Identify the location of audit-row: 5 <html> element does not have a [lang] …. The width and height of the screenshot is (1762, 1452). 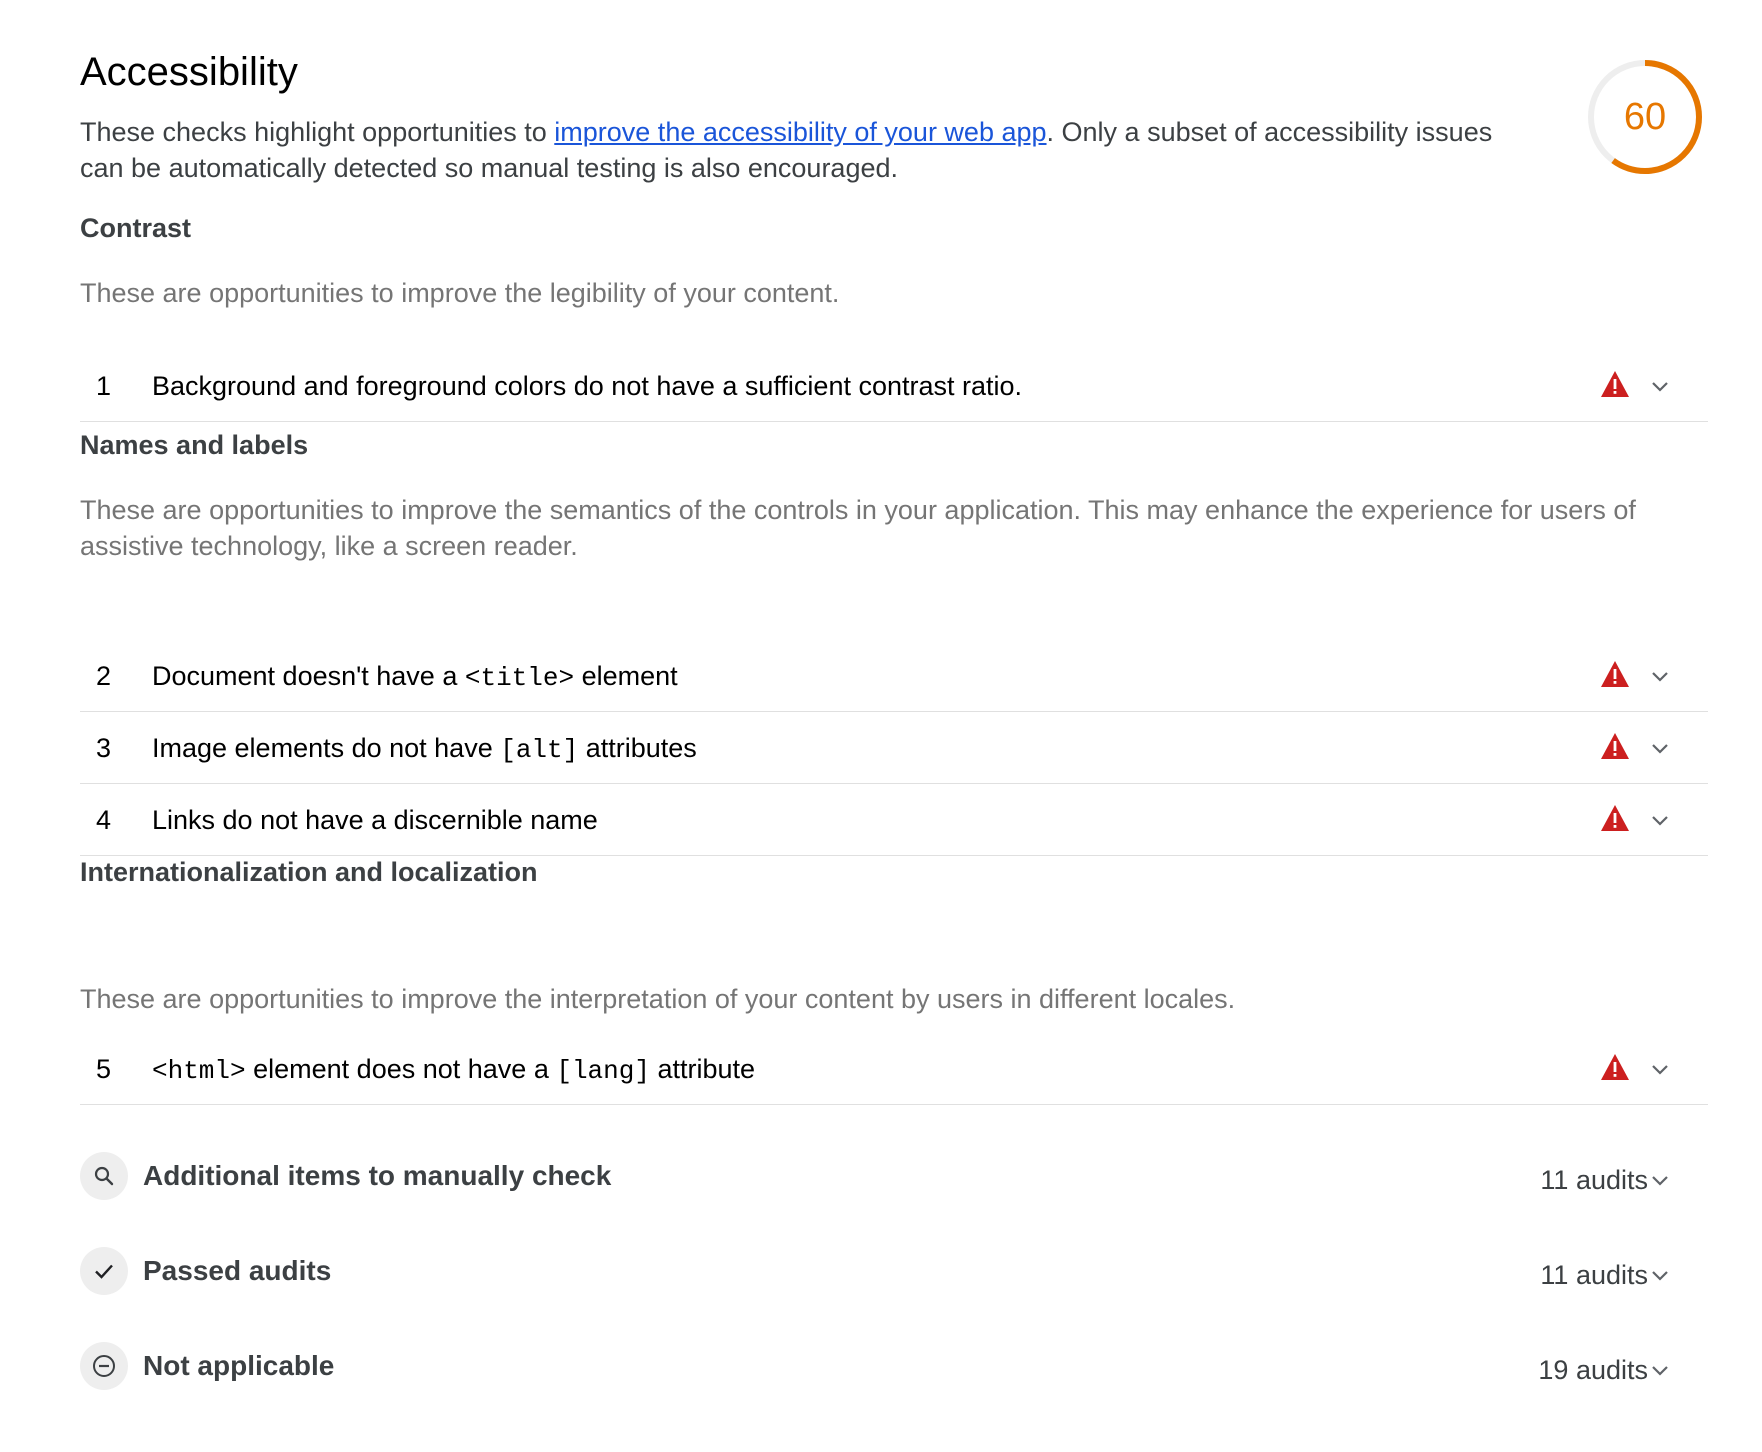
(894, 1069).